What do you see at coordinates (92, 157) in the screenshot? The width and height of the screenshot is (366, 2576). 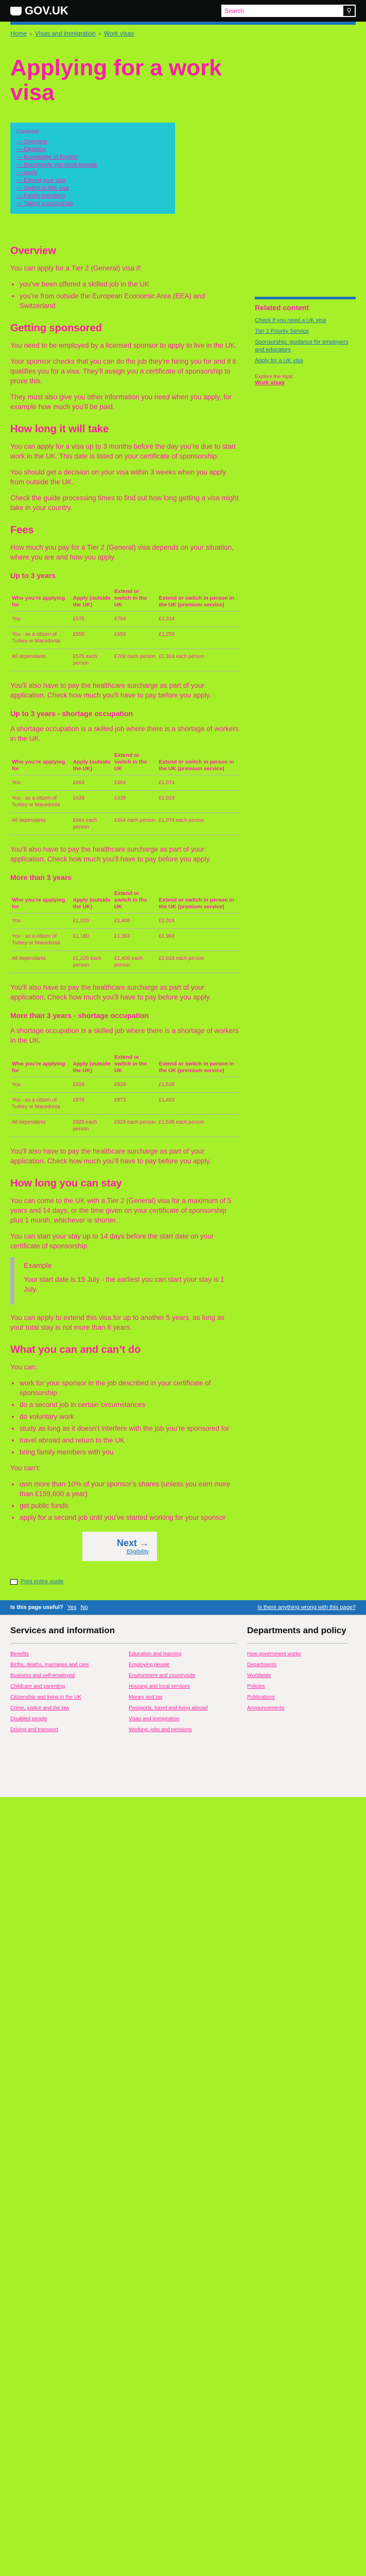 I see `contents-item: Knowledge of English` at bounding box center [92, 157].